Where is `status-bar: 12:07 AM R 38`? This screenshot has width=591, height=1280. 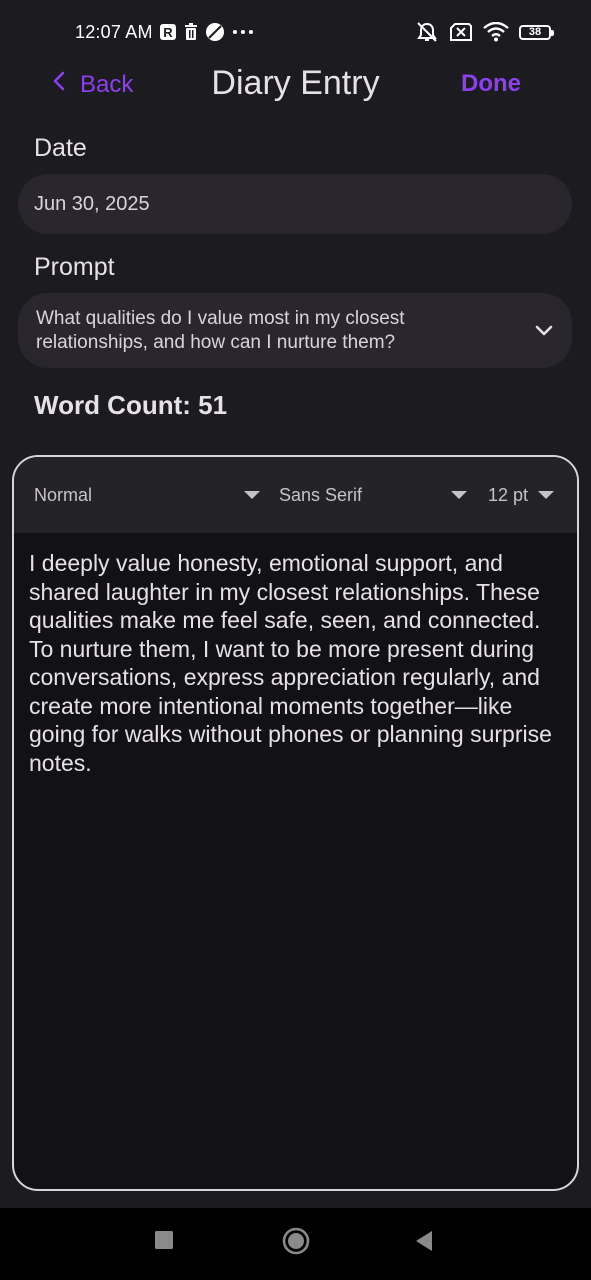 status-bar: 12:07 AM R 38 is located at coordinates (295, 32).